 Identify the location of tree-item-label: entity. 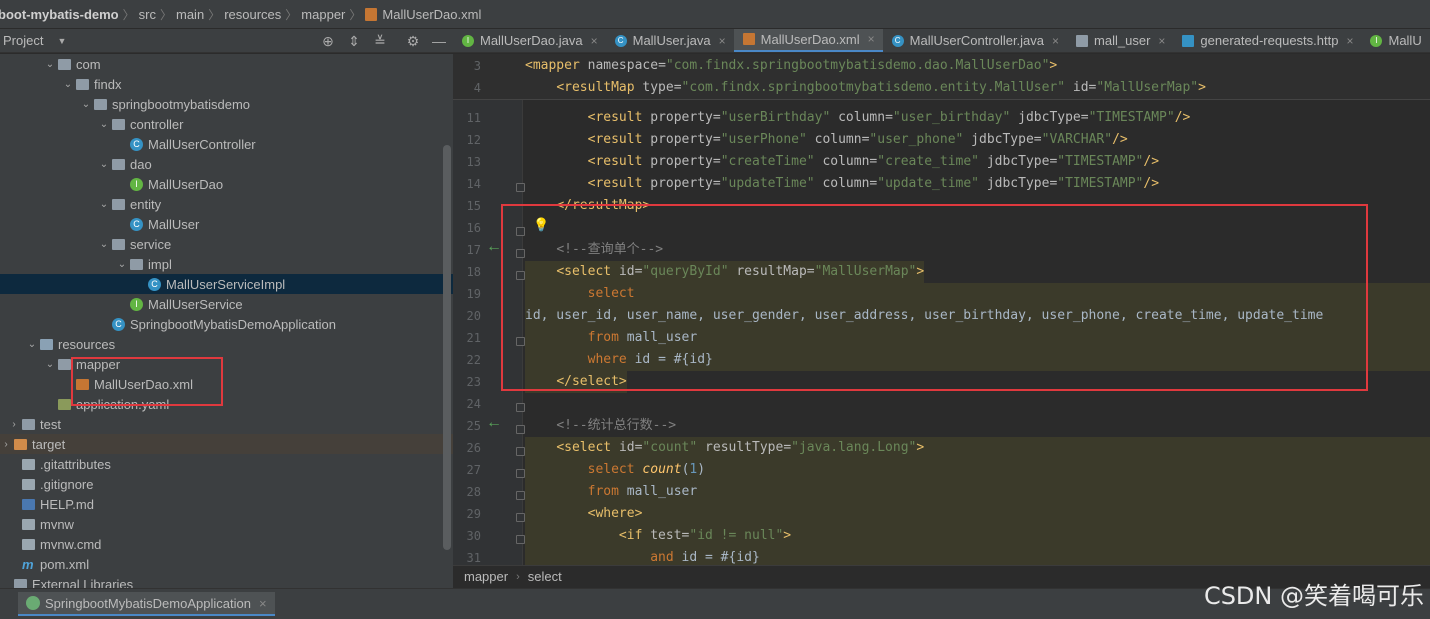
(146, 204).